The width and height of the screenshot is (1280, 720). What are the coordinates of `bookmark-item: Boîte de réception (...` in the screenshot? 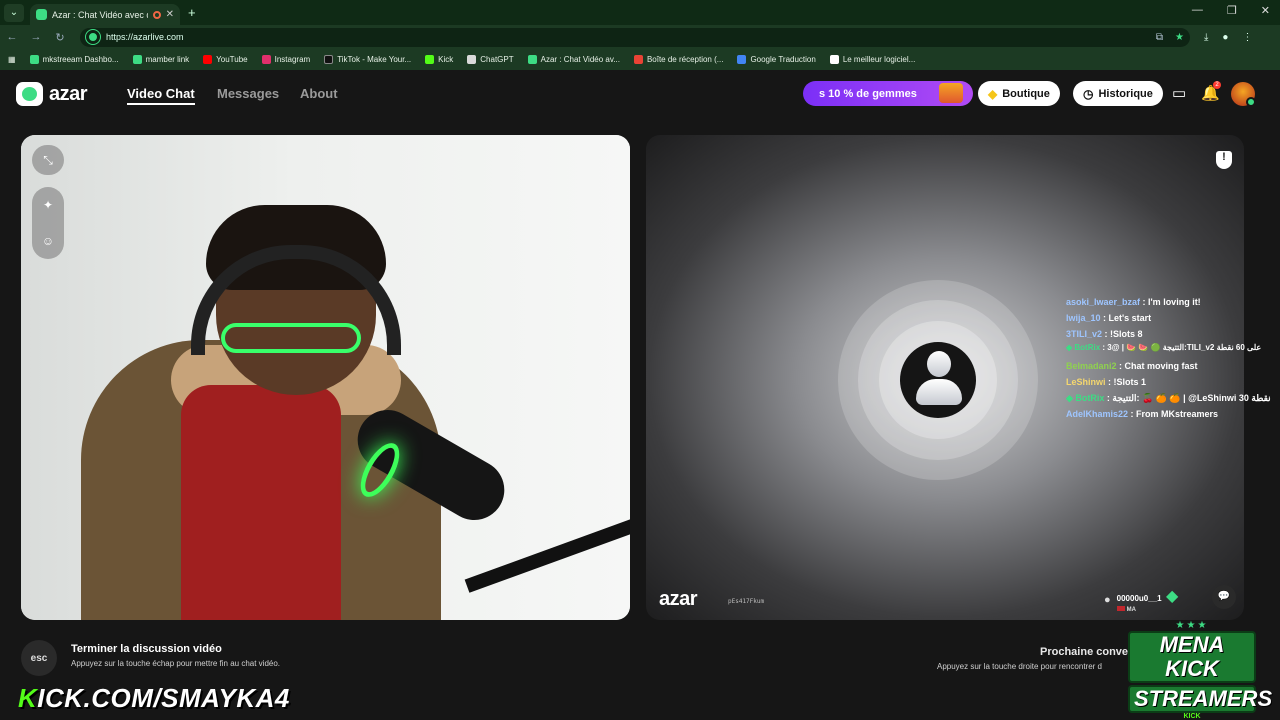 It's located at (678, 59).